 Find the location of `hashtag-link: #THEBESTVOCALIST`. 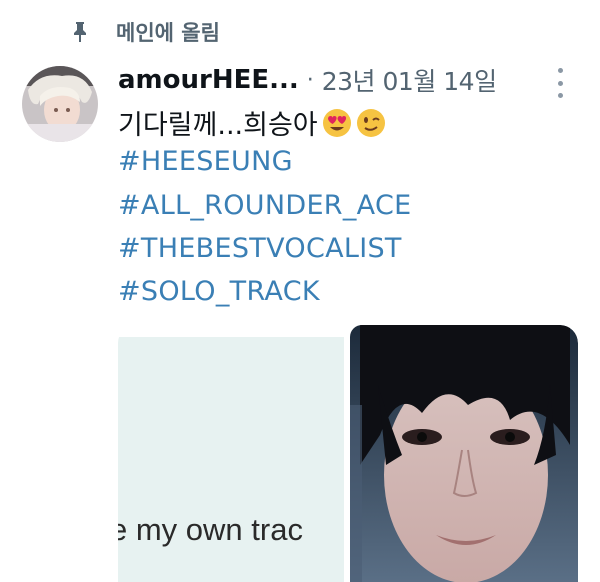

hashtag-link: #THEBESTVOCALIST is located at coordinates (260, 248).